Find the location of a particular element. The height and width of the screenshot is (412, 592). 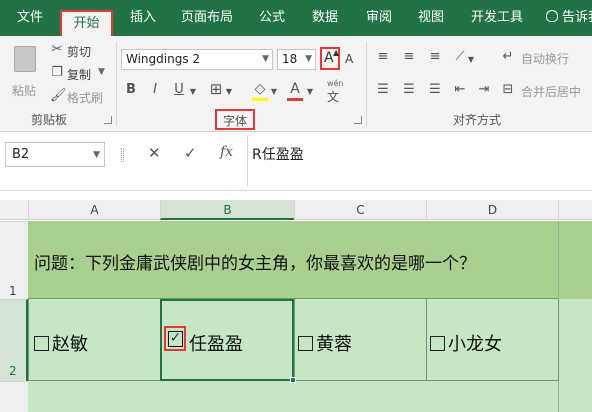

cell-c2-text: 黄蓉 is located at coordinates (334, 344).